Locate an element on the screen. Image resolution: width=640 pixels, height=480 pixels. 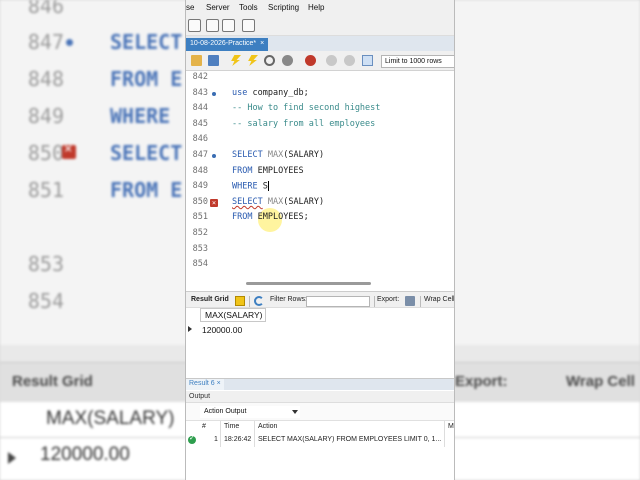
syntax-error-icon: × is located at coordinates (214, 202).